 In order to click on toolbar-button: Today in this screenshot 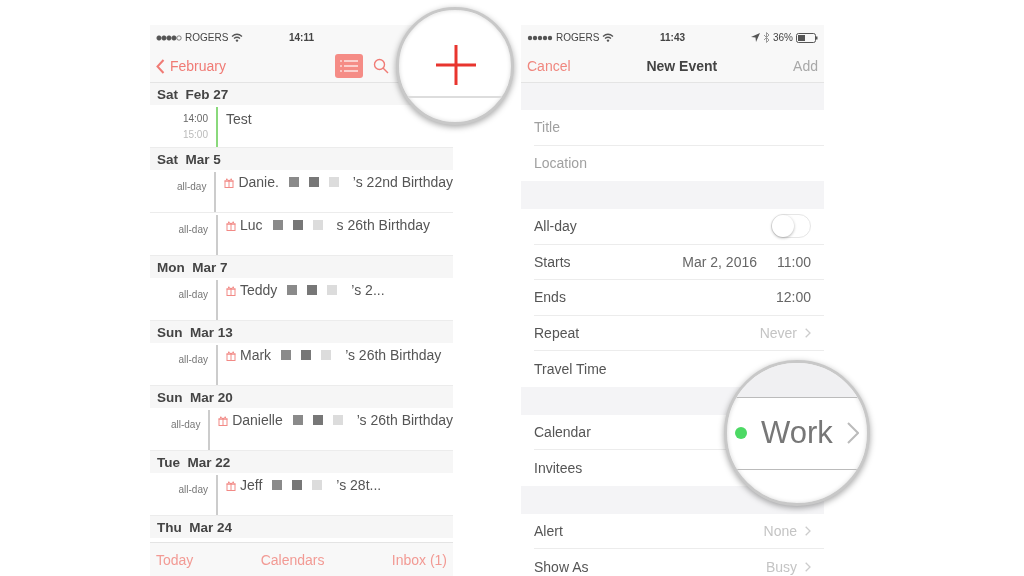, I will do `click(175, 559)`.